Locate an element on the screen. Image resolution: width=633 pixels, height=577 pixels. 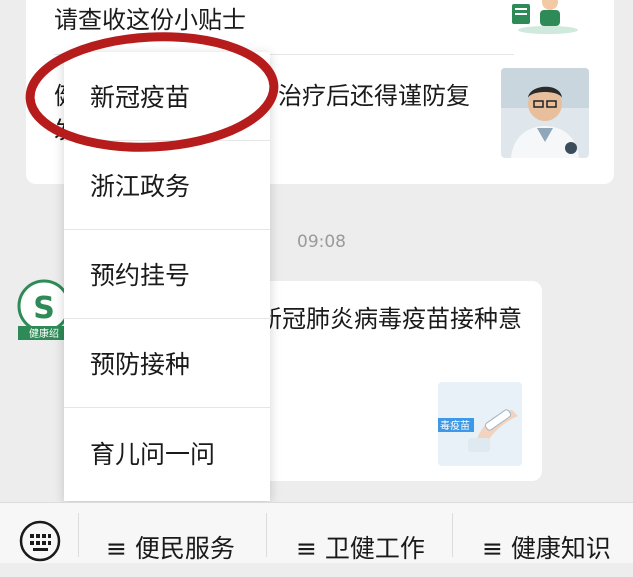
highlight-circle-annotation is located at coordinates (152, 92).